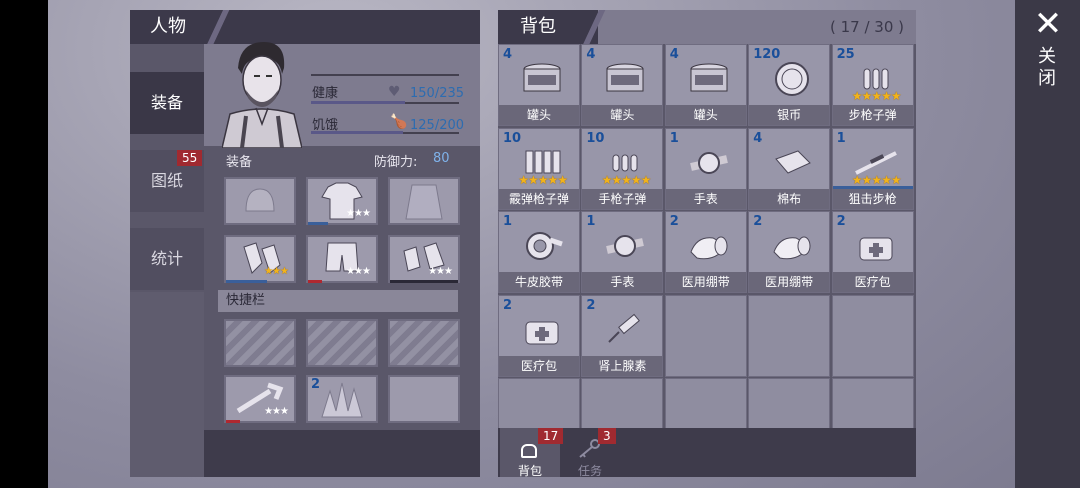  What do you see at coordinates (424, 259) in the screenshot?
I see `equip-slot-feet: ★★★` at bounding box center [424, 259].